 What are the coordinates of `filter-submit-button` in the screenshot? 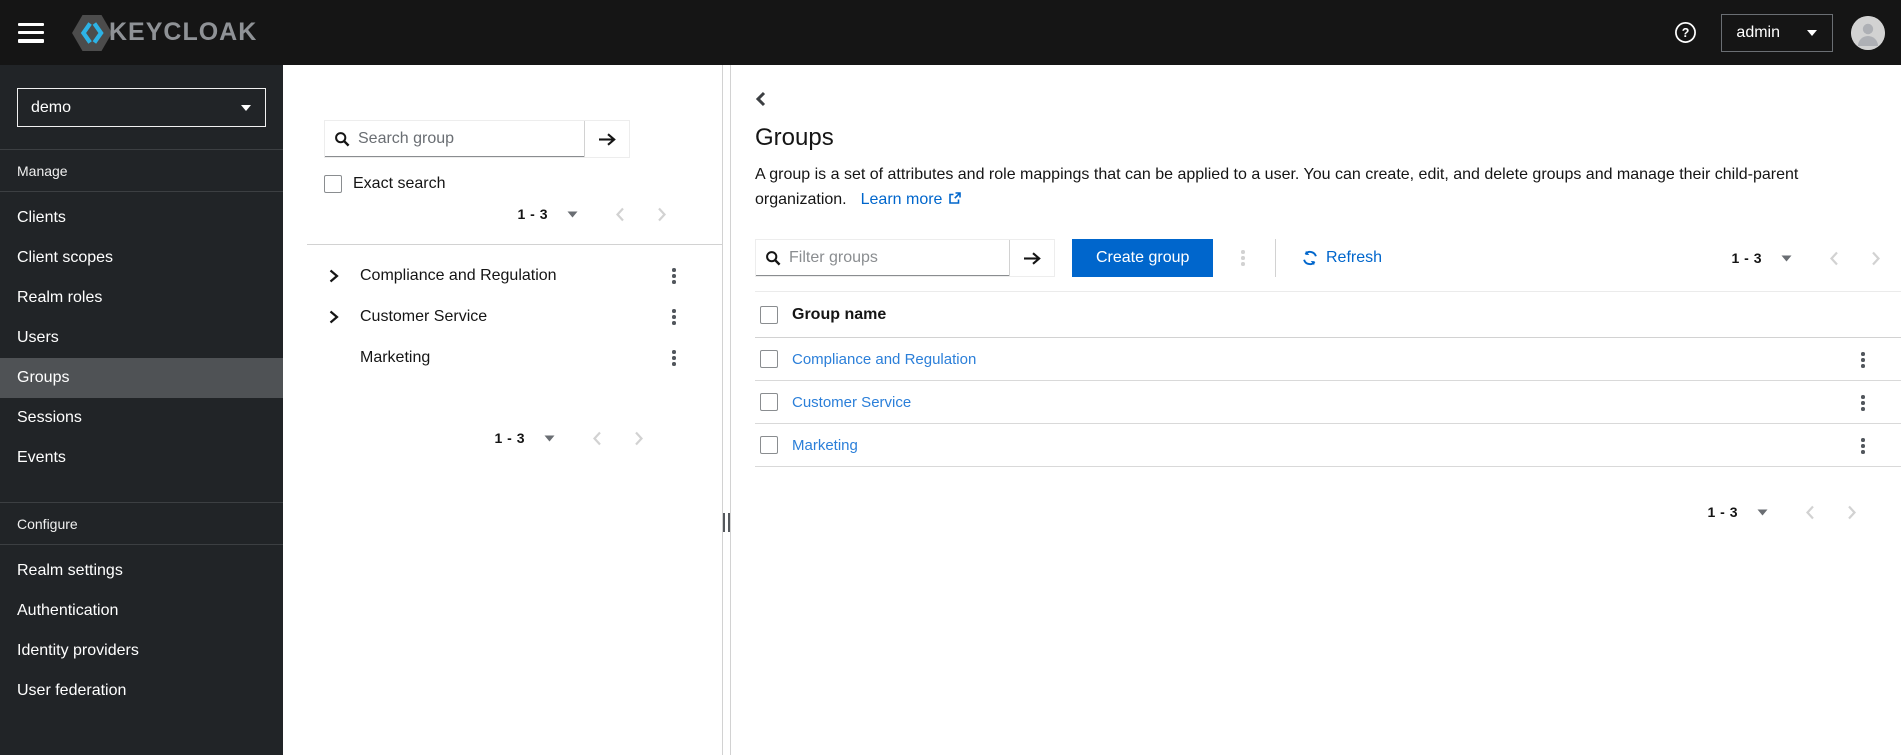 It's located at (1031, 258).